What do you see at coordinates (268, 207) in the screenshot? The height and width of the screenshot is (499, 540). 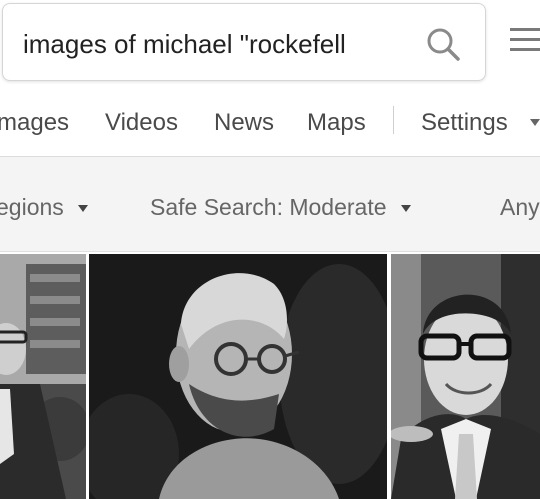 I see `filter-safe-search-label: Safe Search: Moderate` at bounding box center [268, 207].